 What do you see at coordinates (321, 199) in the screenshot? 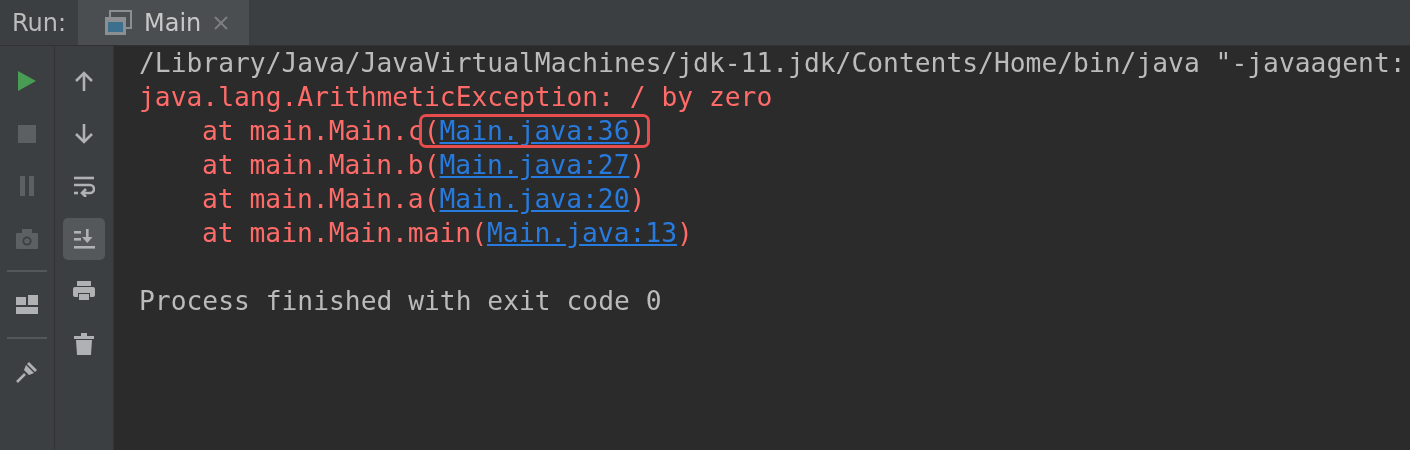
I see `stack-frame: at main.Main.a(` at bounding box center [321, 199].